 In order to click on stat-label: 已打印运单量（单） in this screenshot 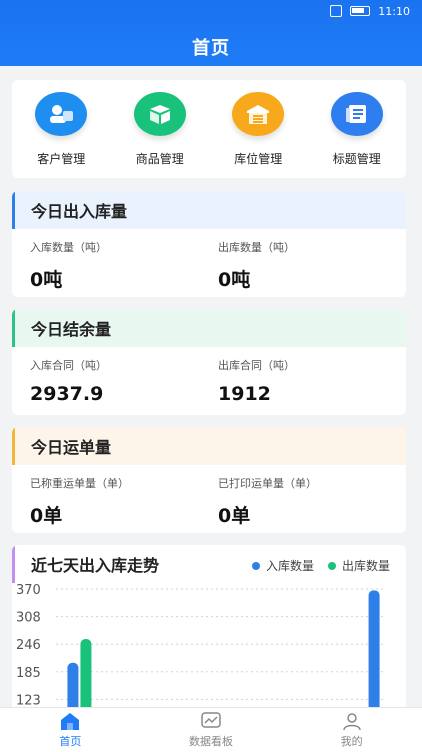, I will do `click(267, 483)`.